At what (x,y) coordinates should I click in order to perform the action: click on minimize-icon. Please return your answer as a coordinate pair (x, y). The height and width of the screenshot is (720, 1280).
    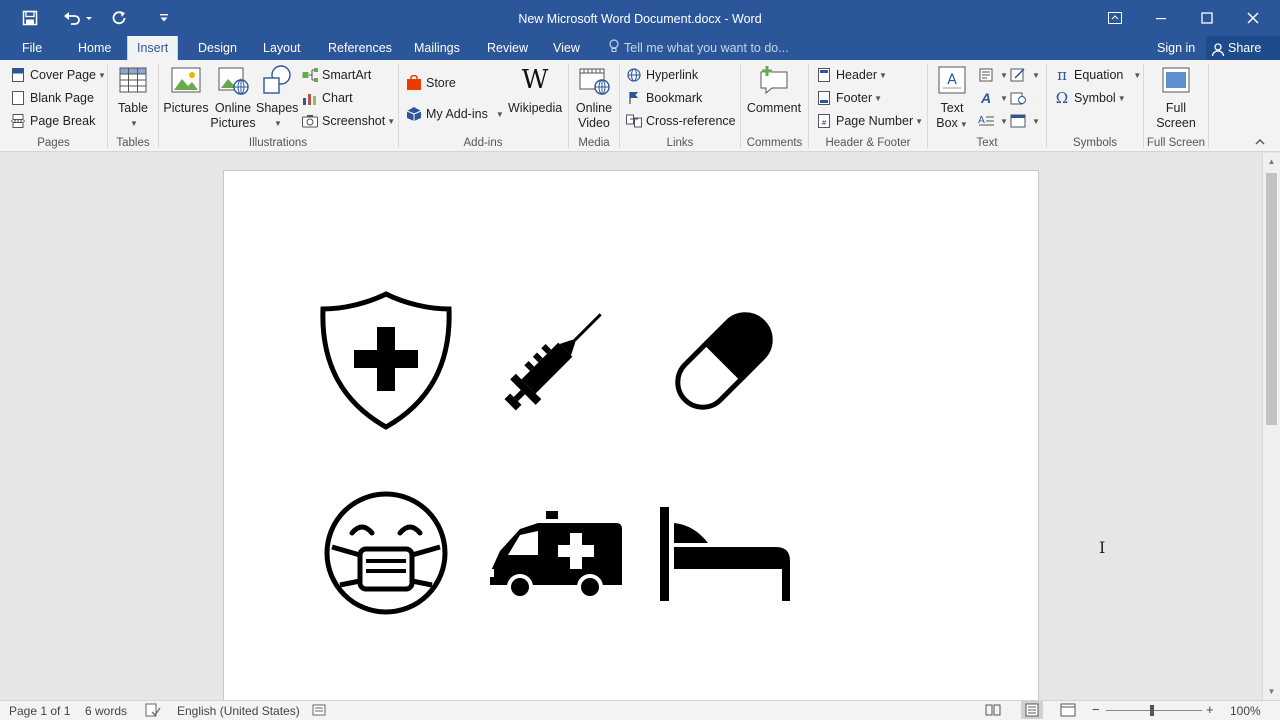
    Looking at the image, I should click on (1161, 18).